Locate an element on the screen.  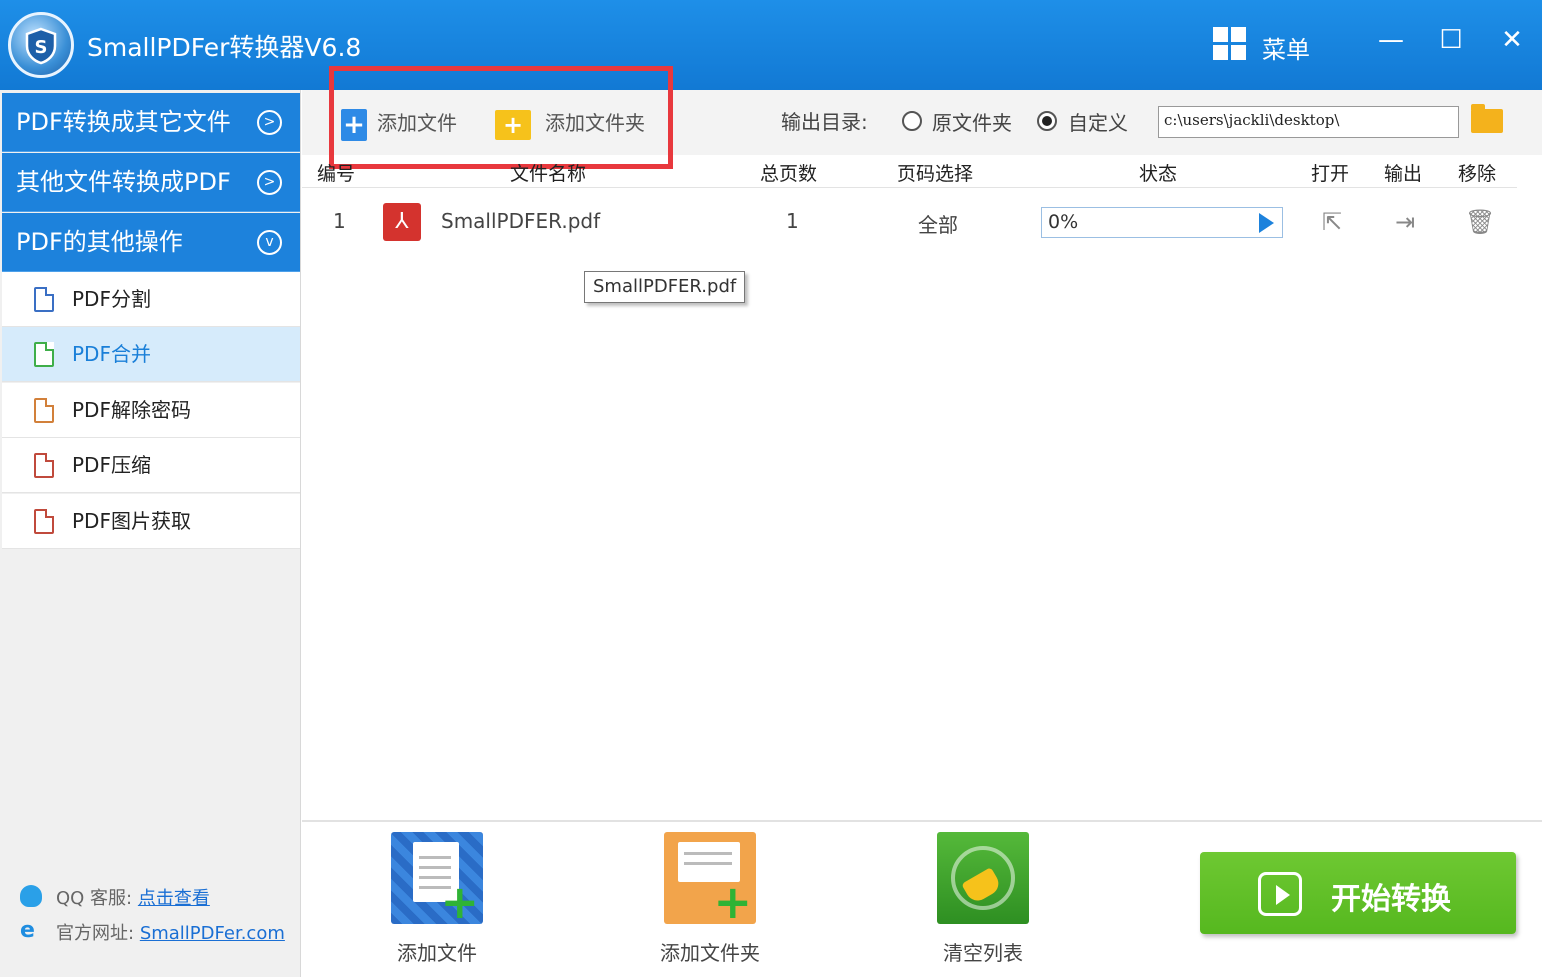
minimize-button: — is located at coordinates (1391, 40).